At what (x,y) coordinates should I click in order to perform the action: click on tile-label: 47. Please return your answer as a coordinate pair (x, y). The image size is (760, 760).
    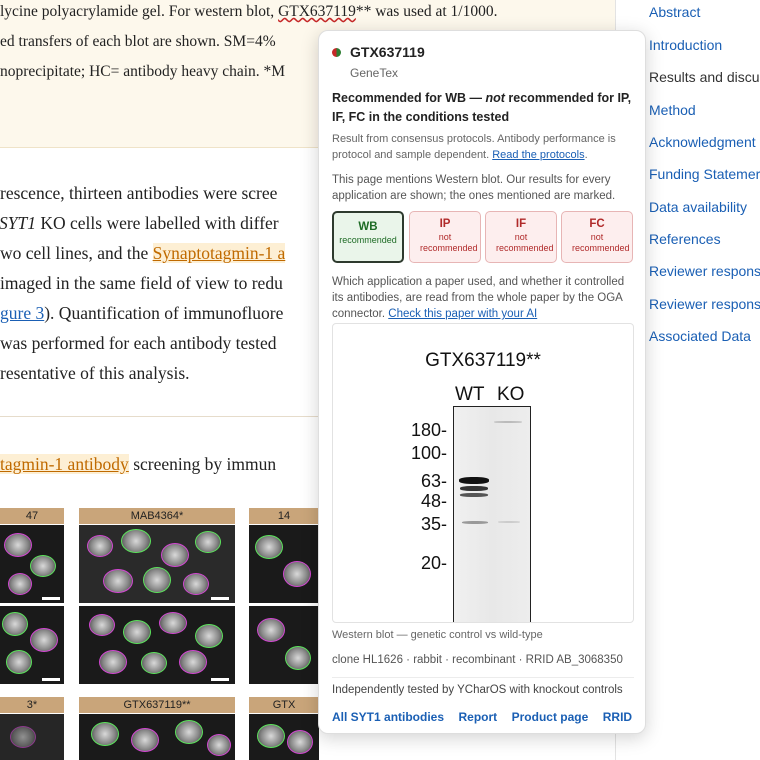
    Looking at the image, I should click on (32, 516).